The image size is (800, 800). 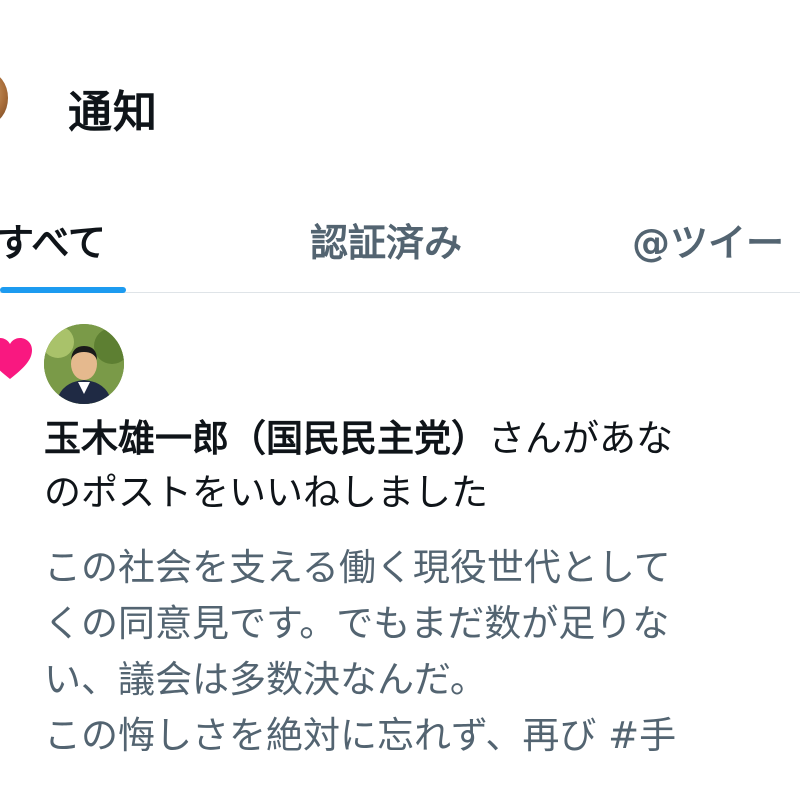 What do you see at coordinates (422, 466) in the screenshot?
I see `notification-text: 玉木雄一郎（国民民主党）さんがあな のポストをいいねしました` at bounding box center [422, 466].